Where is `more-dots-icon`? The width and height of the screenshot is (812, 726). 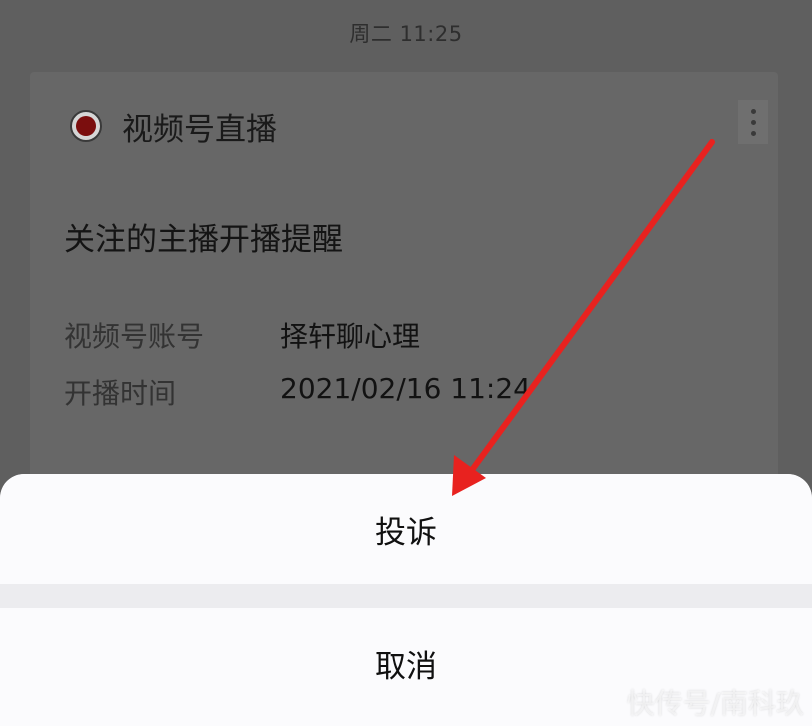
more-dots-icon is located at coordinates (753, 122).